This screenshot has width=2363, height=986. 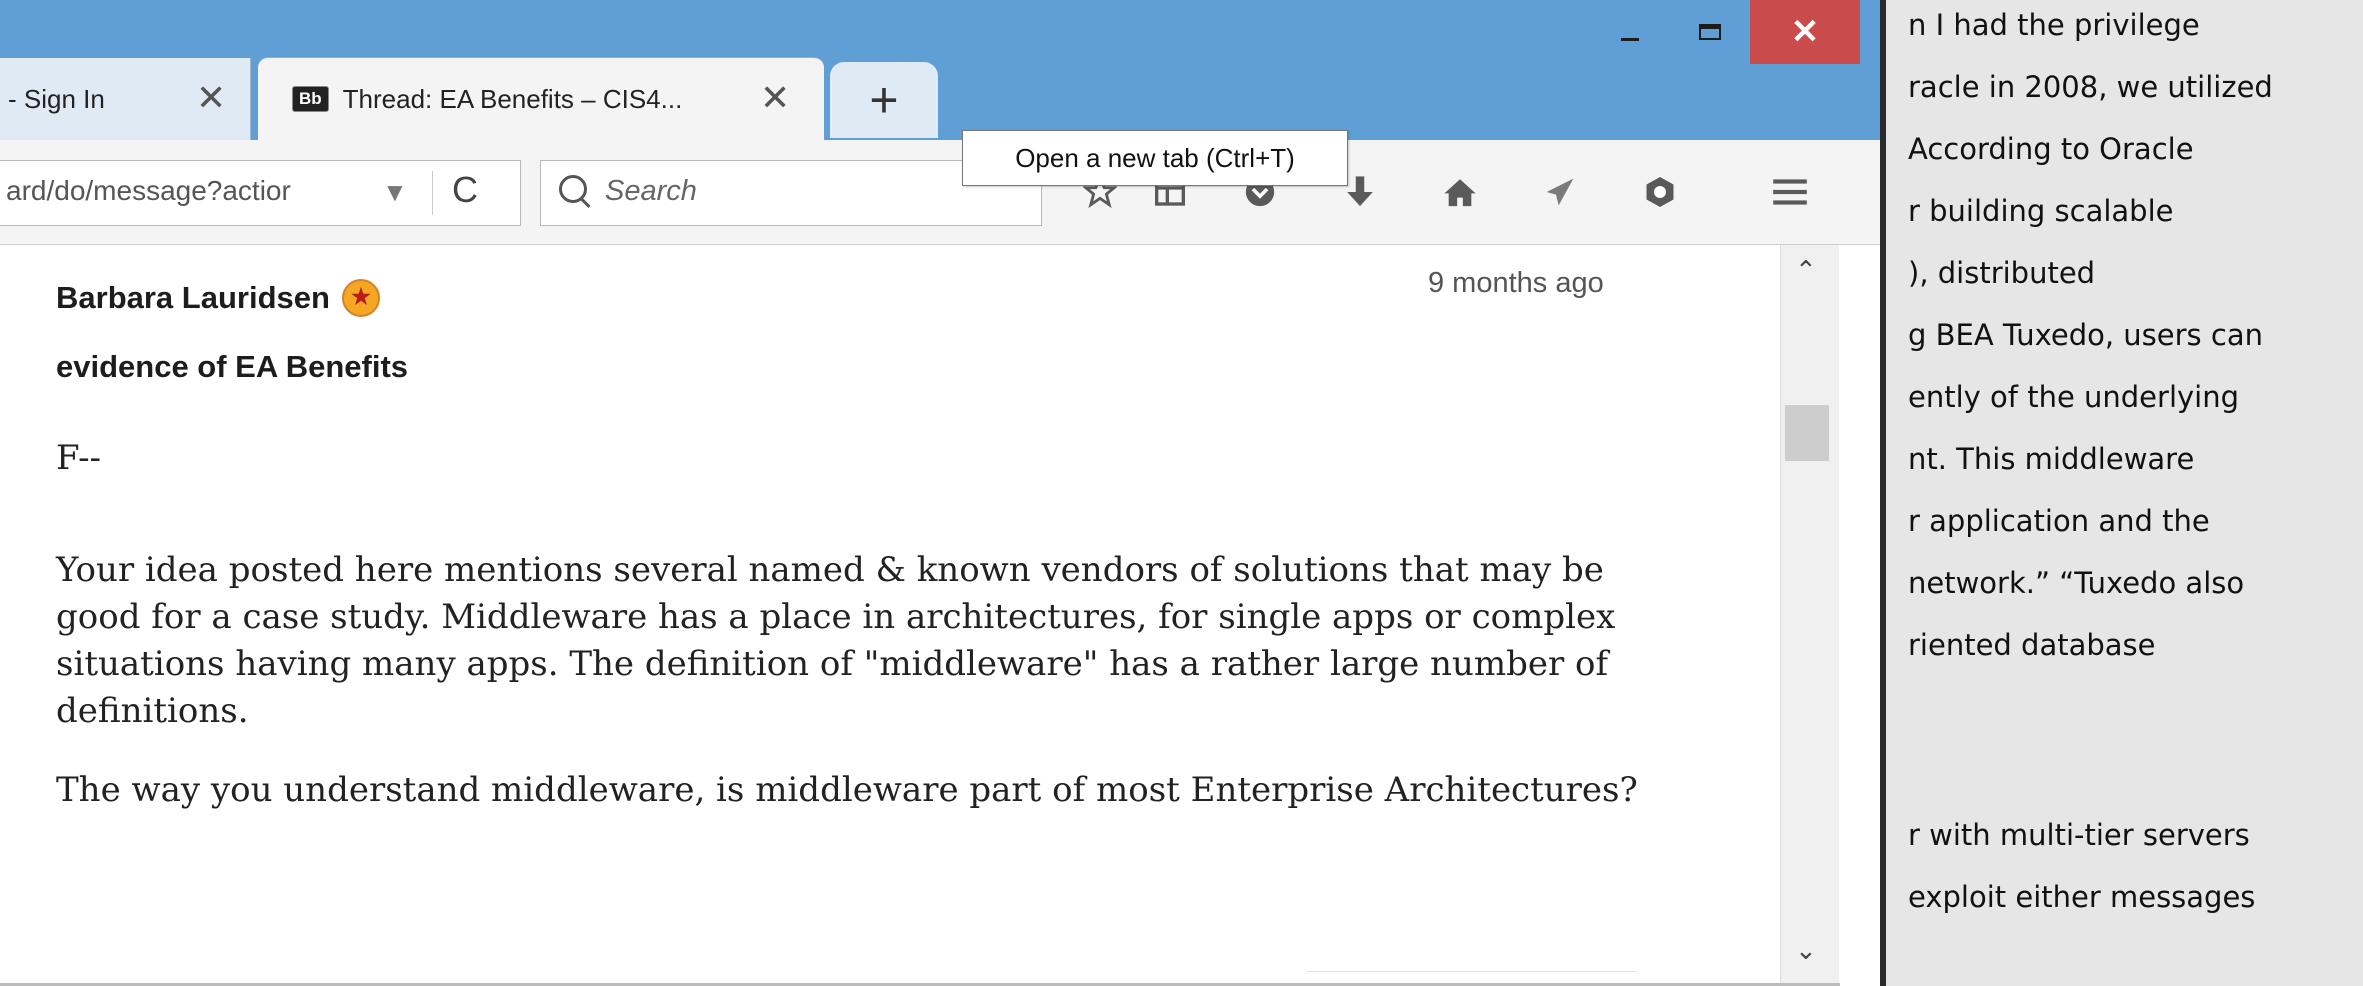 What do you see at coordinates (1790, 192) in the screenshot?
I see `menu-icon` at bounding box center [1790, 192].